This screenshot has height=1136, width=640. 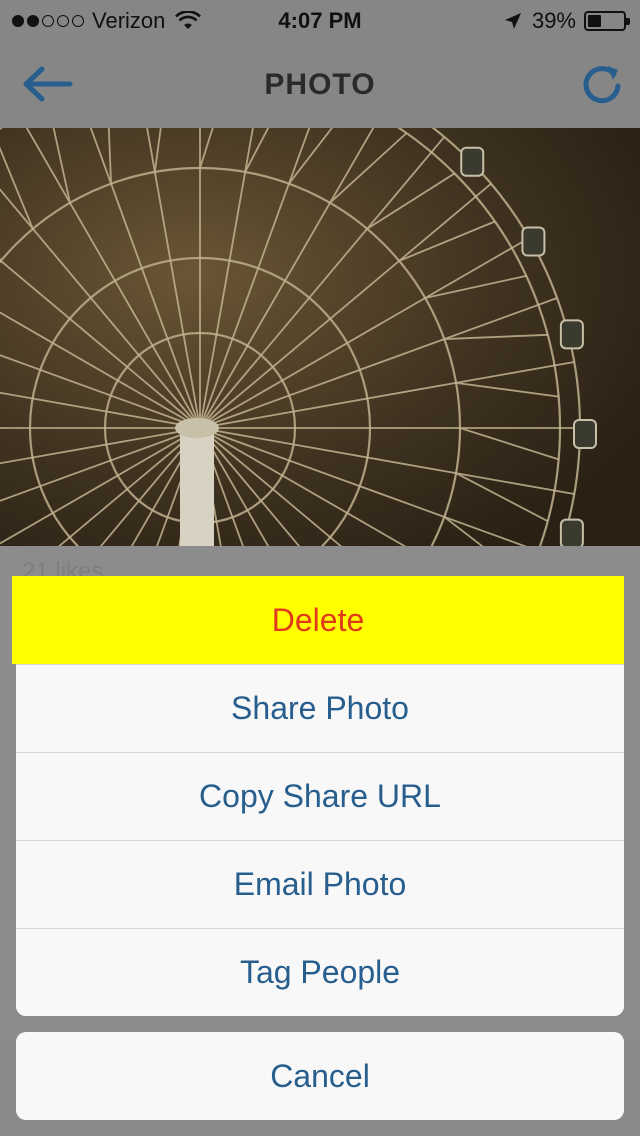 I want to click on refresh-button, so click(x=602, y=84).